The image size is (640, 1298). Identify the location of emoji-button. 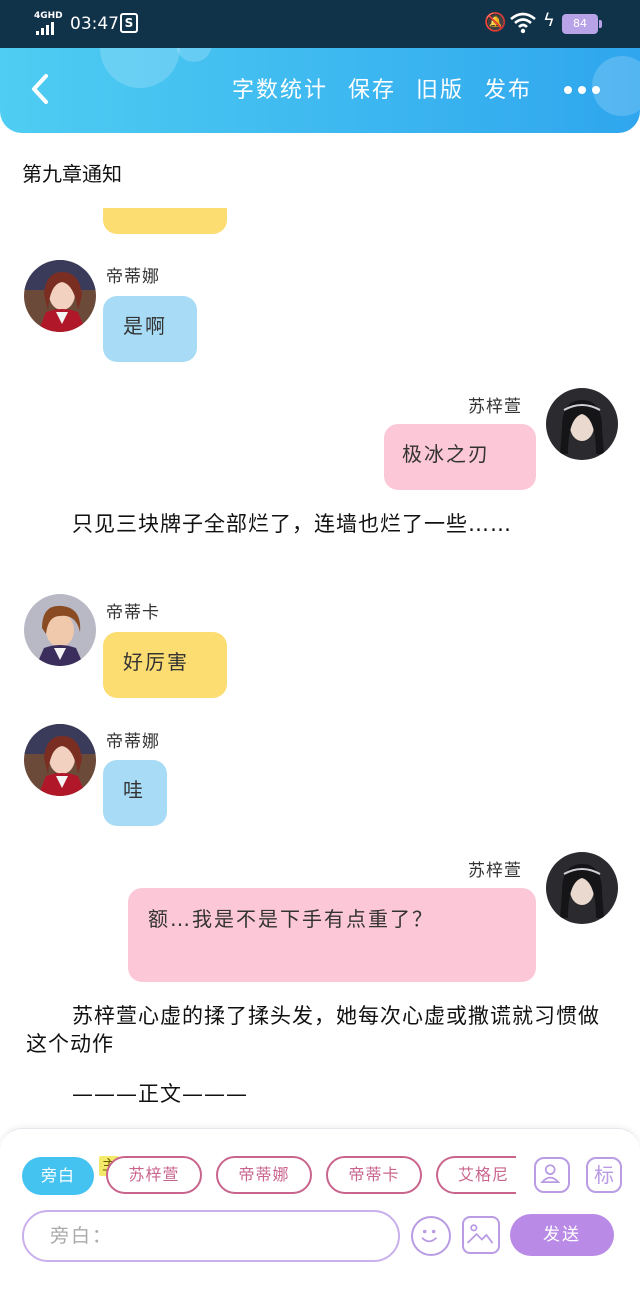
(431, 1236).